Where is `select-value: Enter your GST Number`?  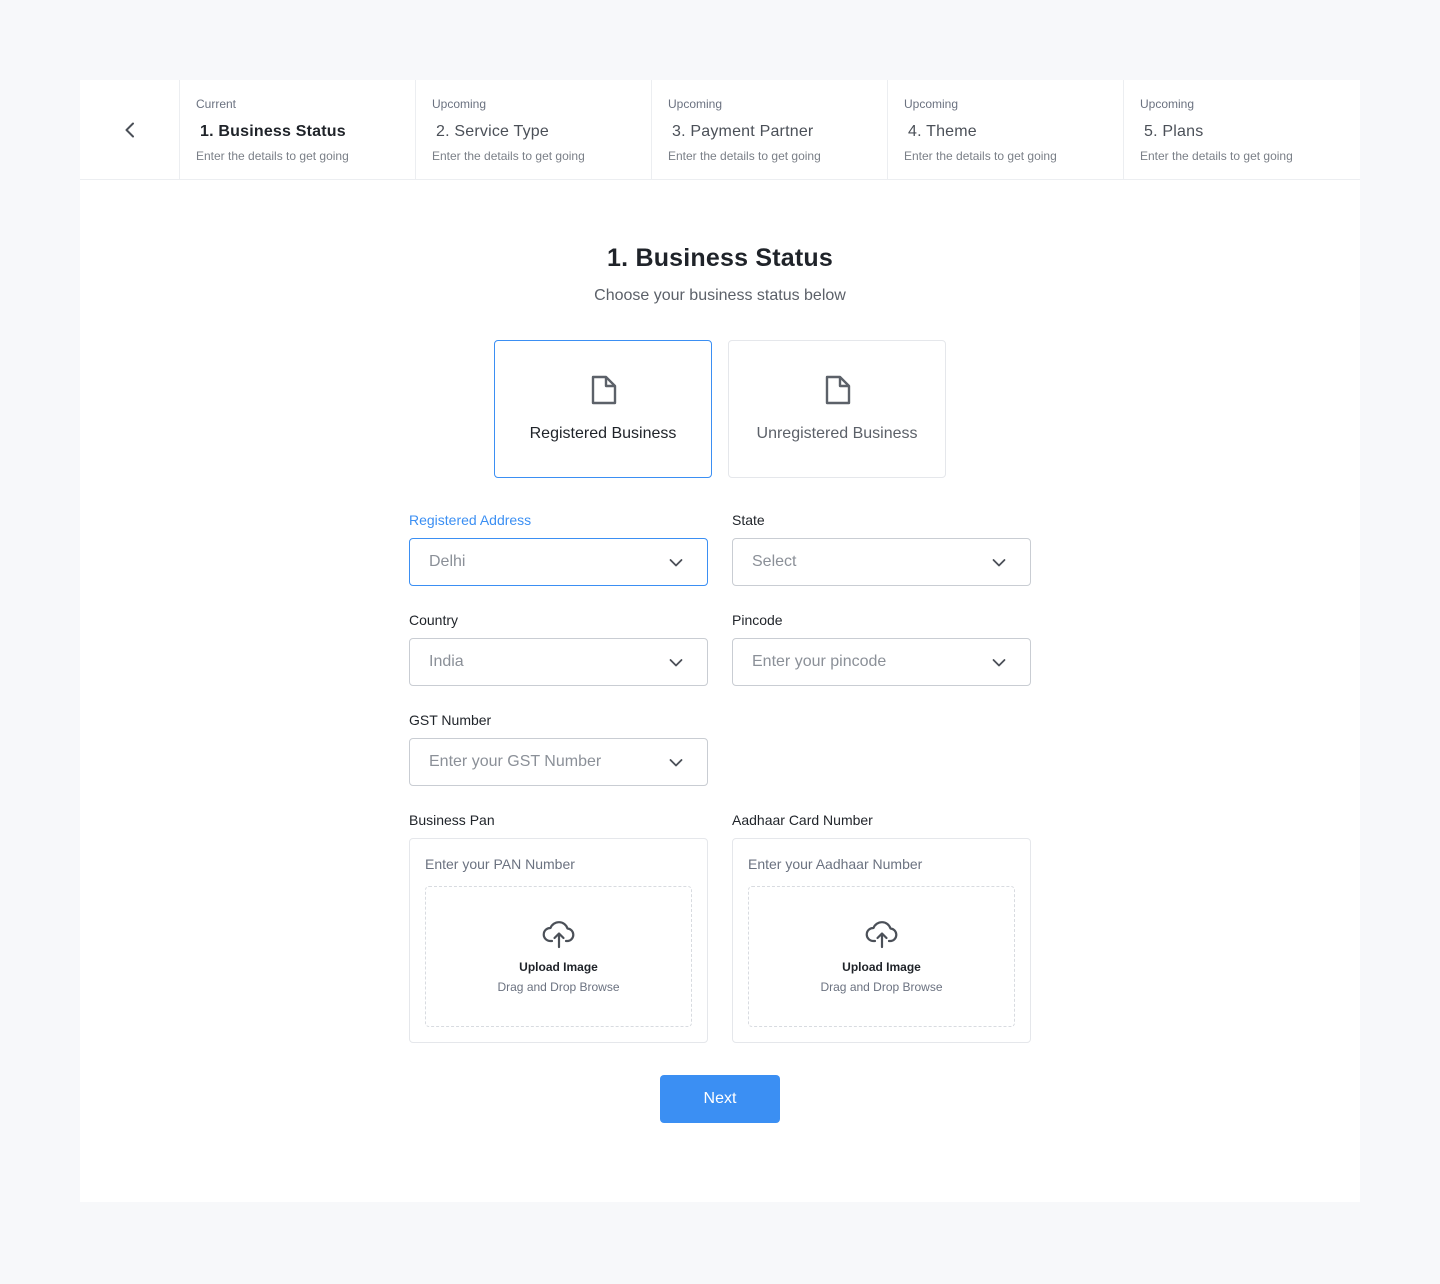 select-value: Enter your GST Number is located at coordinates (515, 761).